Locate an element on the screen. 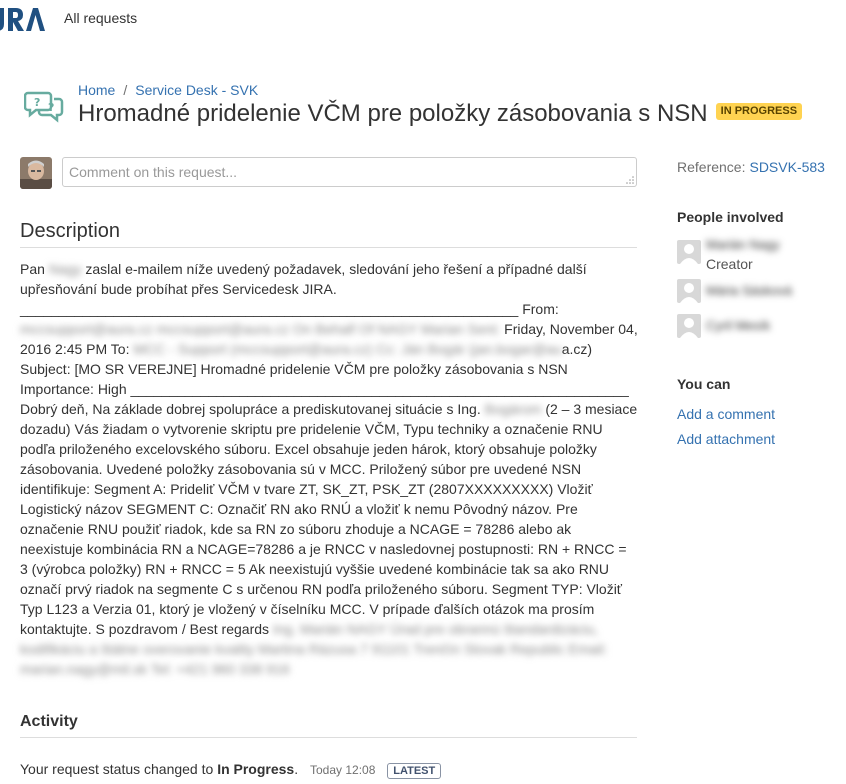 The width and height of the screenshot is (846, 784). activity-status: In Progress is located at coordinates (256, 769).